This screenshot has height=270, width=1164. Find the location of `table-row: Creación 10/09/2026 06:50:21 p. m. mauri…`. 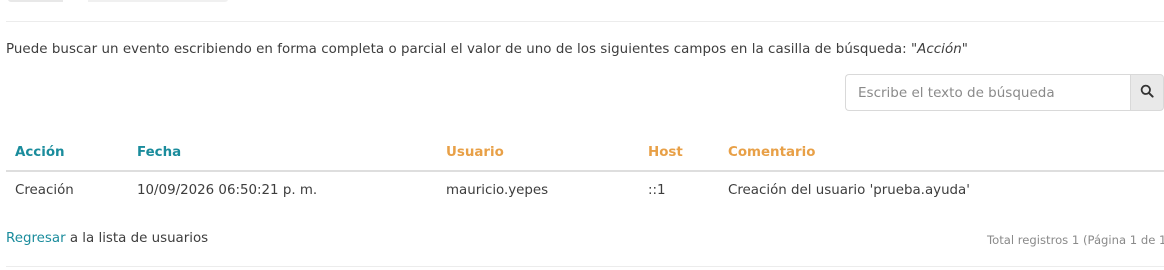

table-row: Creación 10/09/2026 06:50:21 p. m. mauri… is located at coordinates (585, 189).